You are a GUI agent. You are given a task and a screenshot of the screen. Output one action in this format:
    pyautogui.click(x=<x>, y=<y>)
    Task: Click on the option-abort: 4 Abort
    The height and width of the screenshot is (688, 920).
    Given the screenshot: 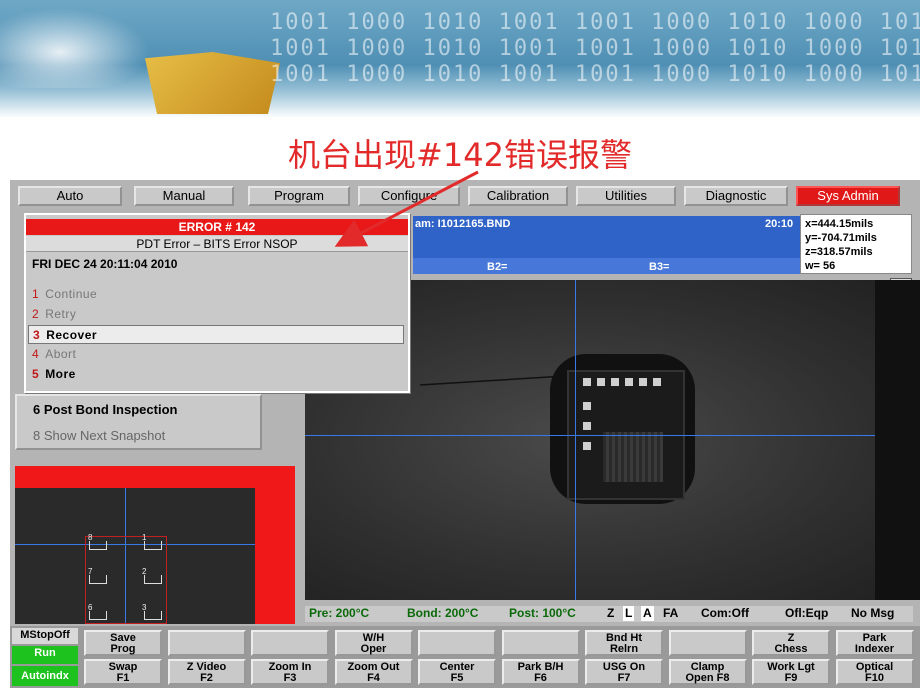 What is the action you would take?
    pyautogui.click(x=216, y=354)
    